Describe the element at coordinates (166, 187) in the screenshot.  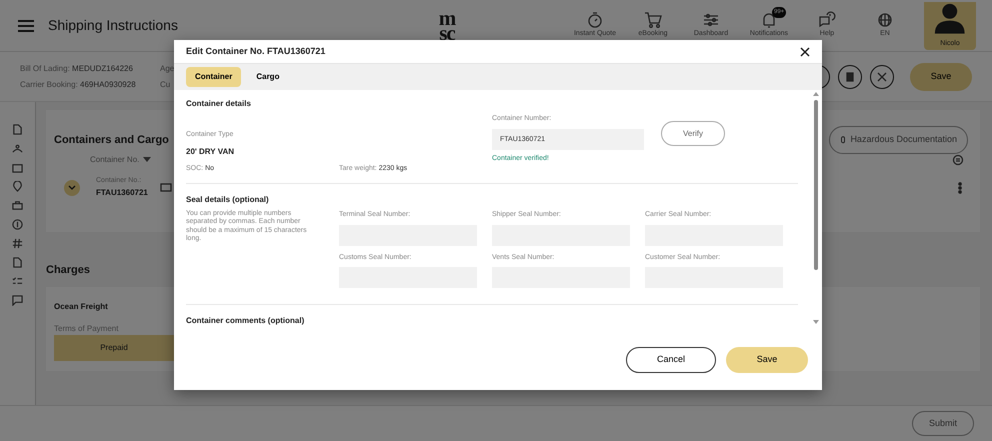
I see `container-icon` at that location.